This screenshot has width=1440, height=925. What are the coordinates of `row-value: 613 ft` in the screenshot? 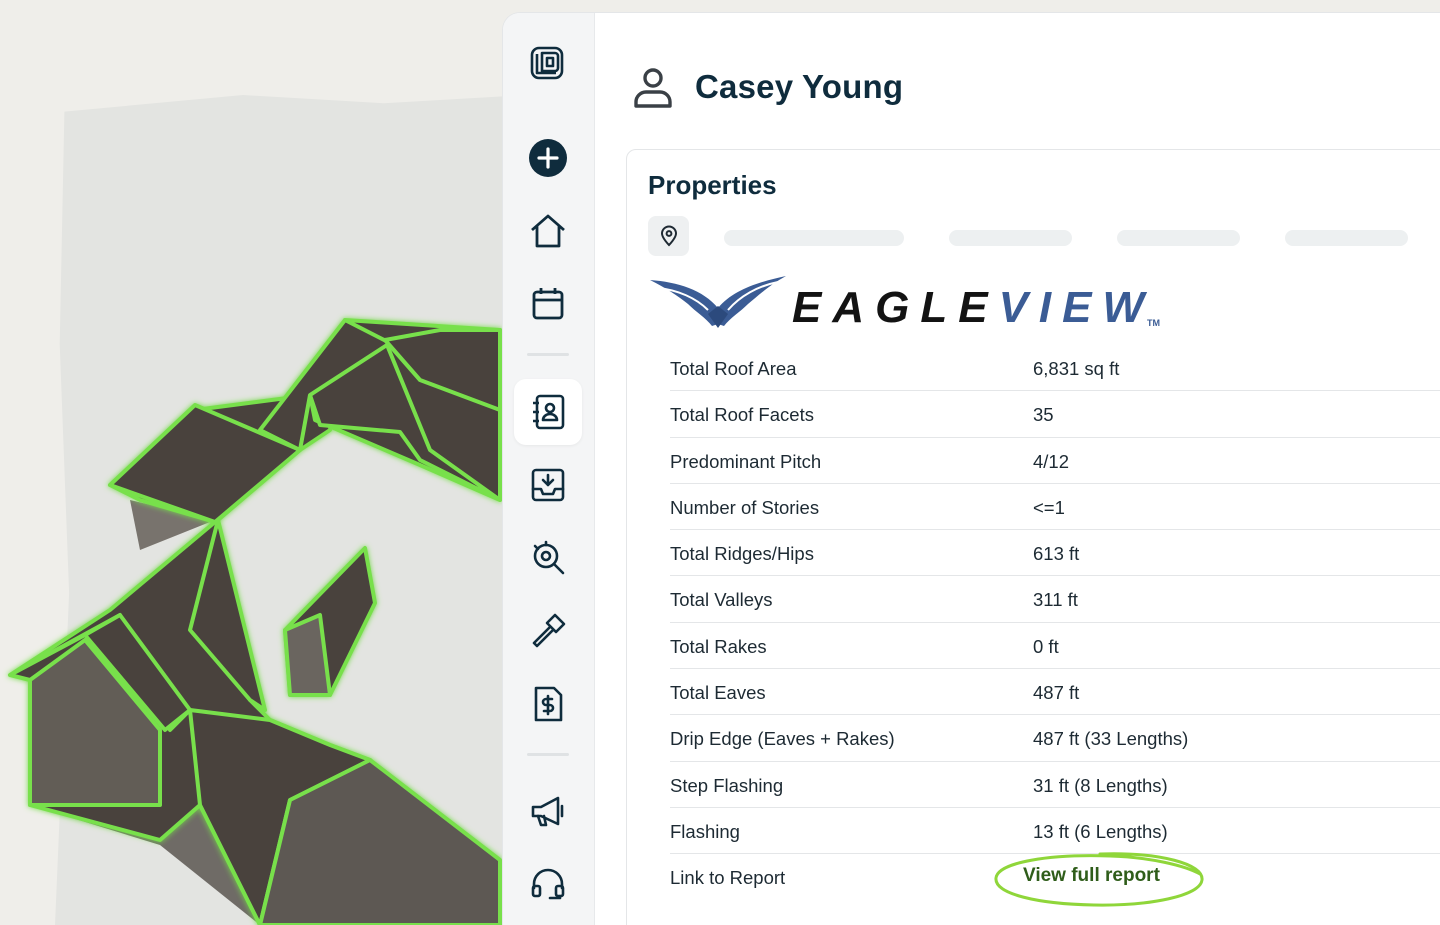 It's located at (1056, 554).